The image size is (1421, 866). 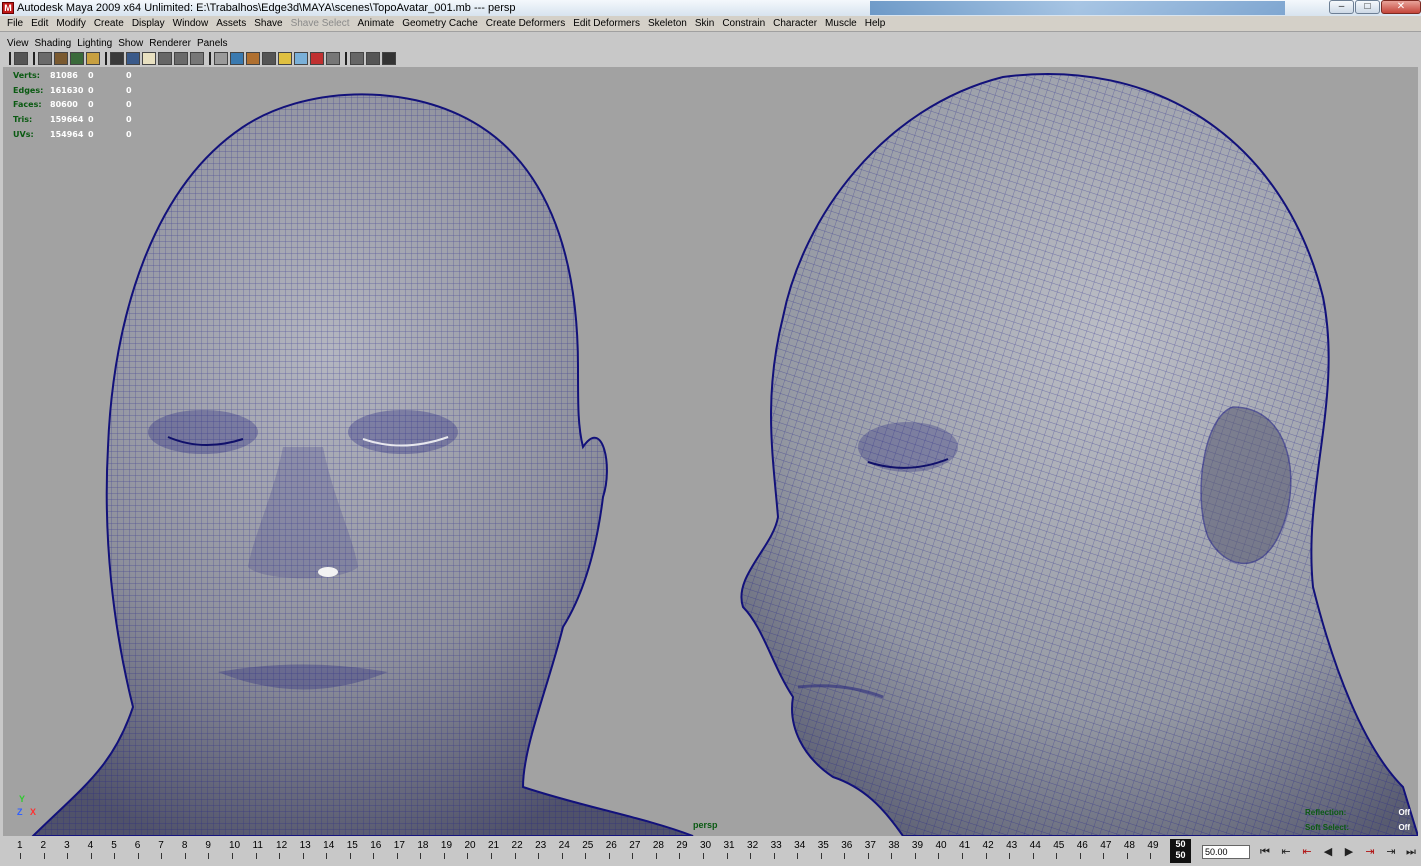 What do you see at coordinates (67, 90) in the screenshot?
I see `hud-value: 161630` at bounding box center [67, 90].